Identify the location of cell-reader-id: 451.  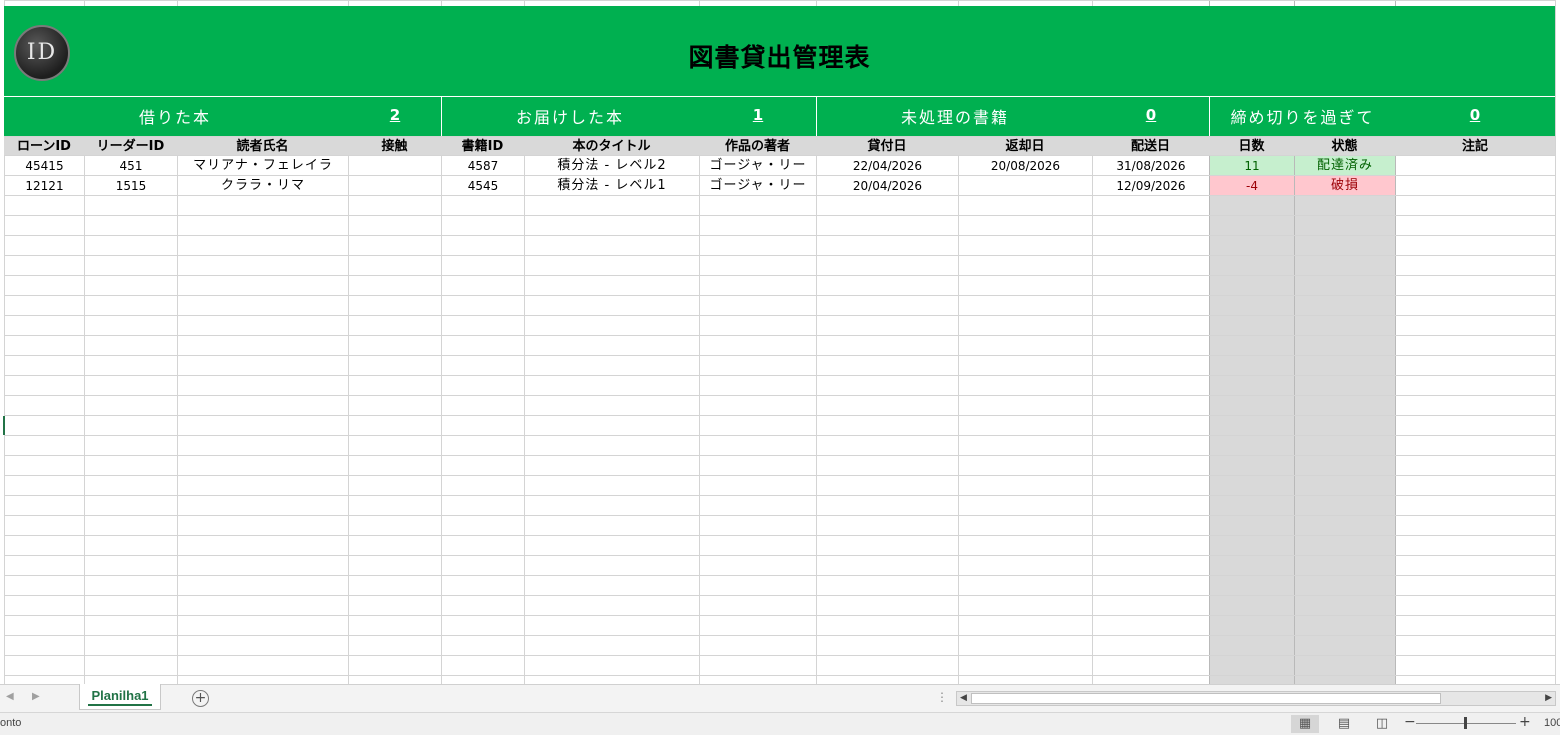
(131, 165).